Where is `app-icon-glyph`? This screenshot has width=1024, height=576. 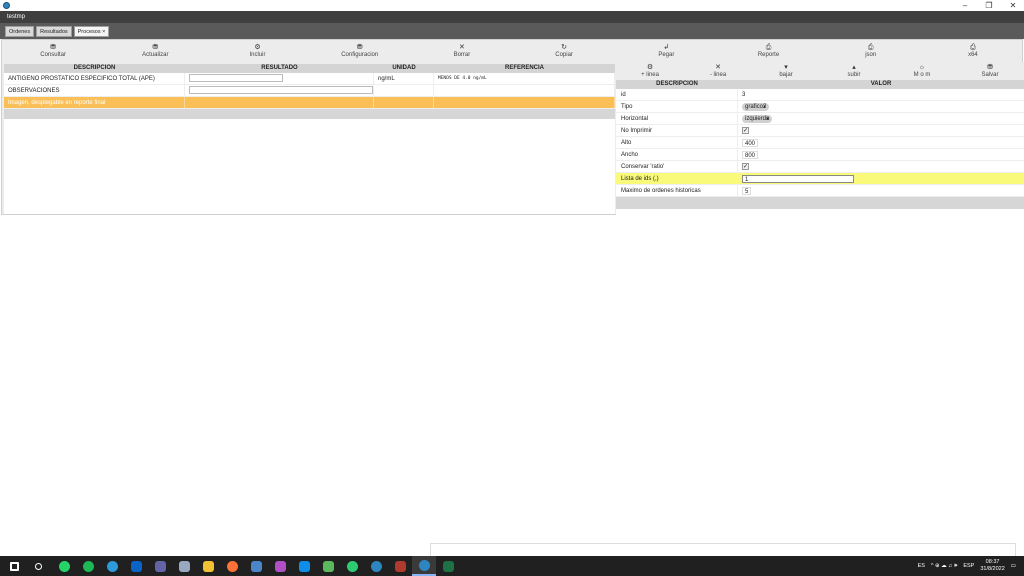
app-icon-glyph is located at coordinates (280, 566).